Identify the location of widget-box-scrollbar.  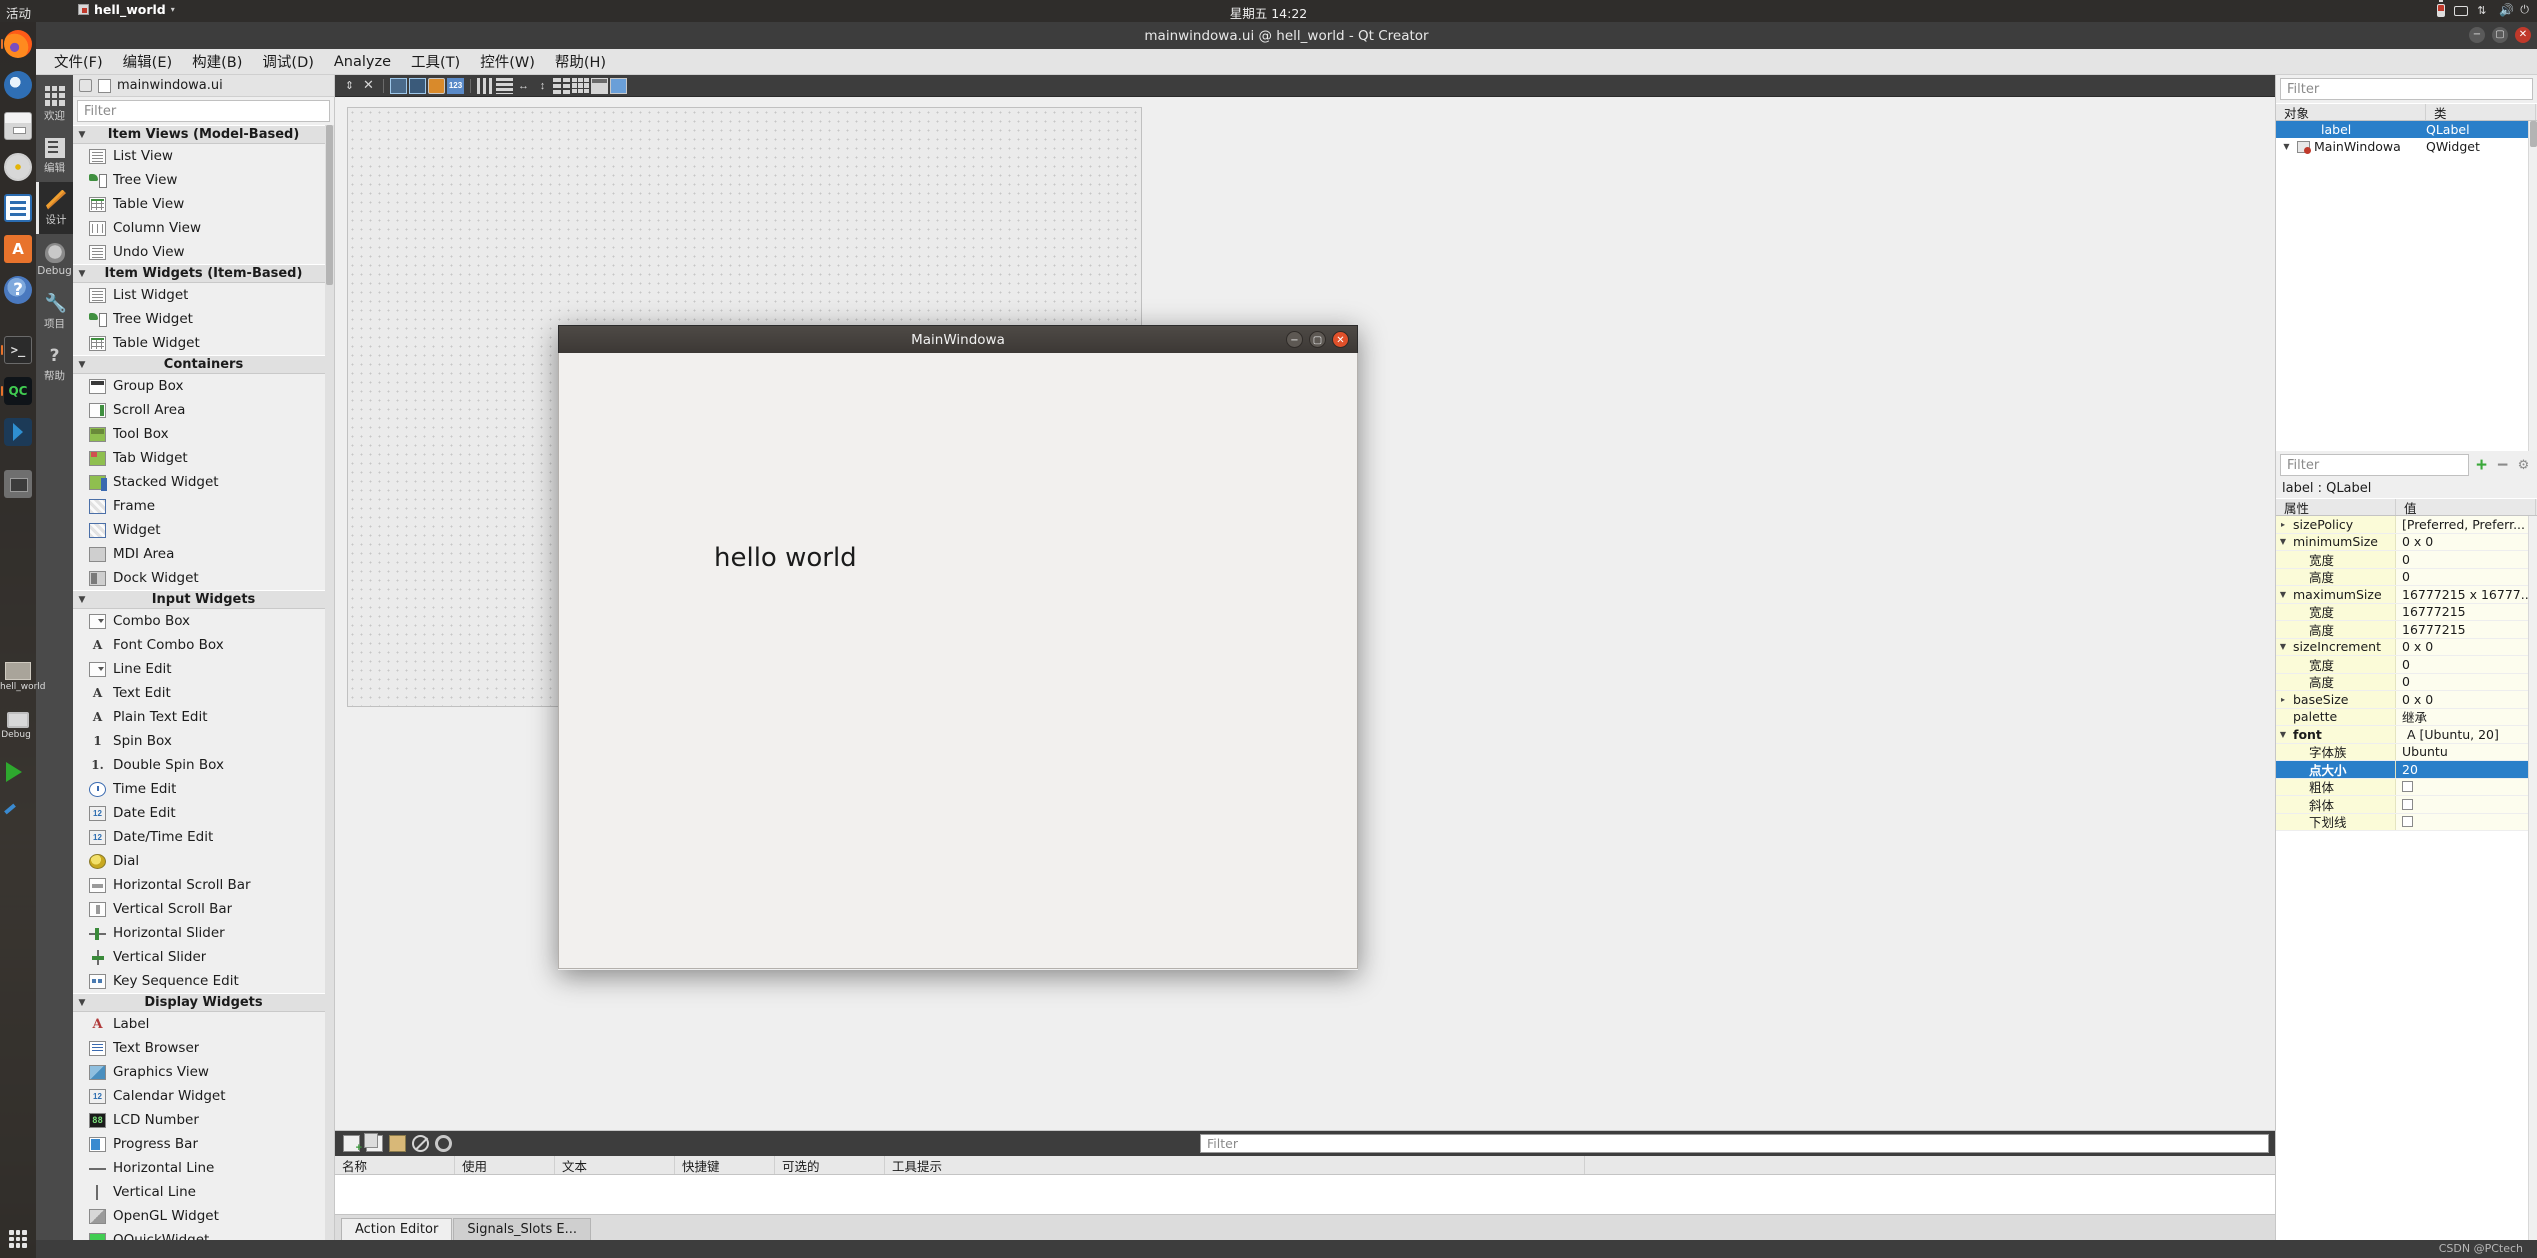
(329, 682).